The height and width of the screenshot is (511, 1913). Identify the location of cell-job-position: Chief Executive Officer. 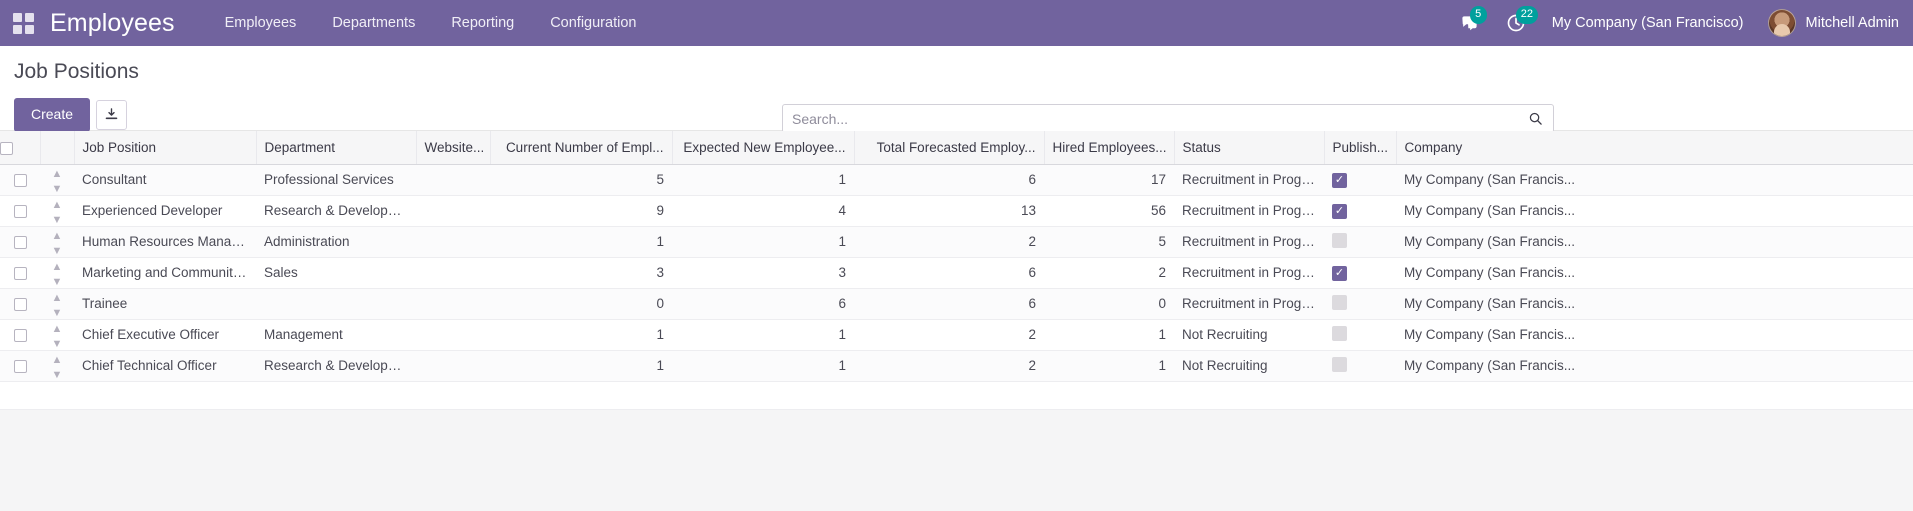
(165, 335).